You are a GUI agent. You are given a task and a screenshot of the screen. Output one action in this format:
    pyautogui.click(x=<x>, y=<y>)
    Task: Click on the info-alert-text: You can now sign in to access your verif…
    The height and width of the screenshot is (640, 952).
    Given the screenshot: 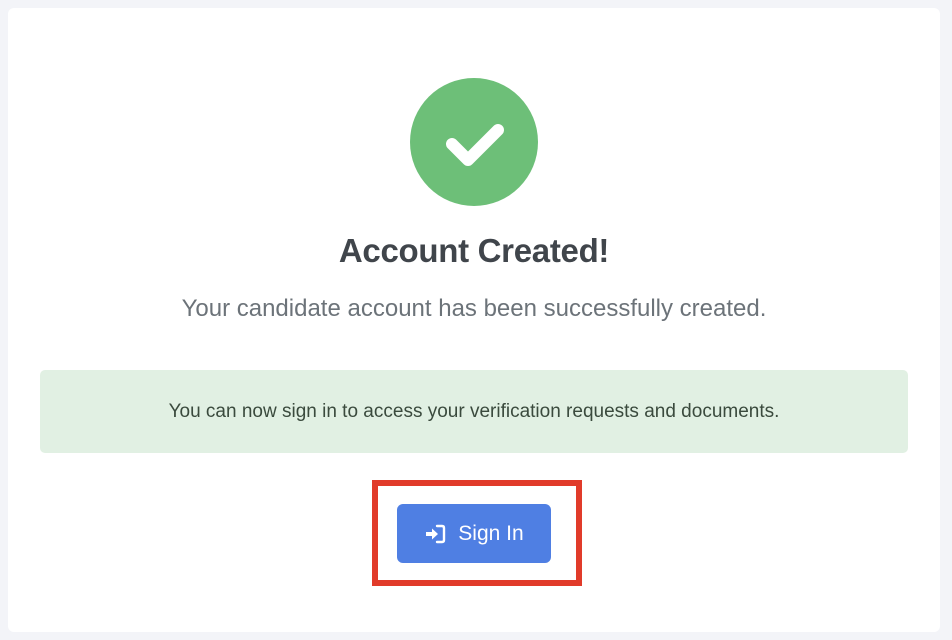 What is the action you would take?
    pyautogui.click(x=474, y=411)
    